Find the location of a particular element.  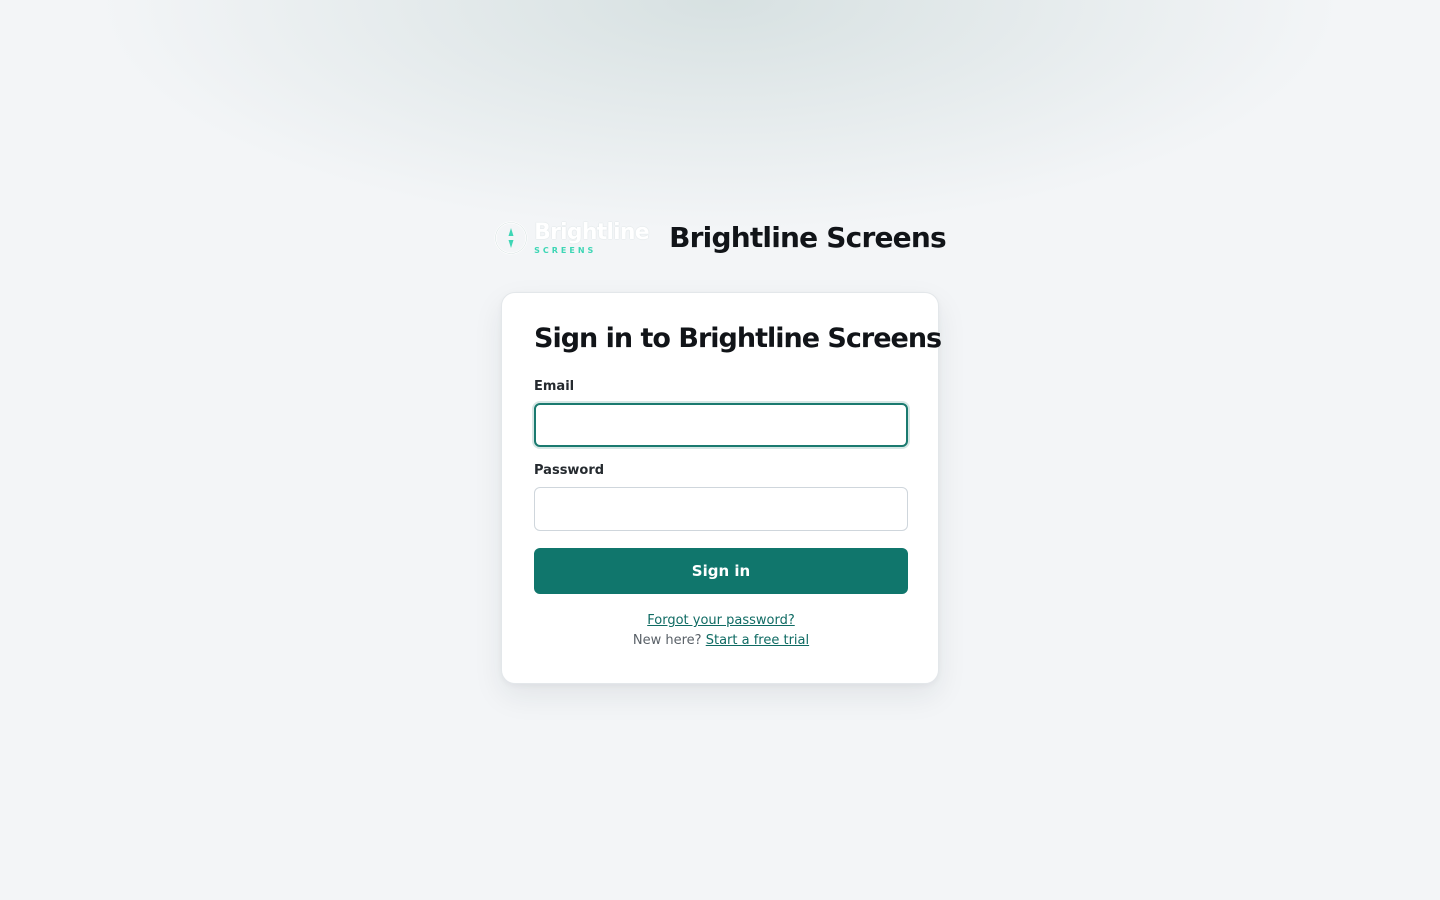

email-field is located at coordinates (721, 425).